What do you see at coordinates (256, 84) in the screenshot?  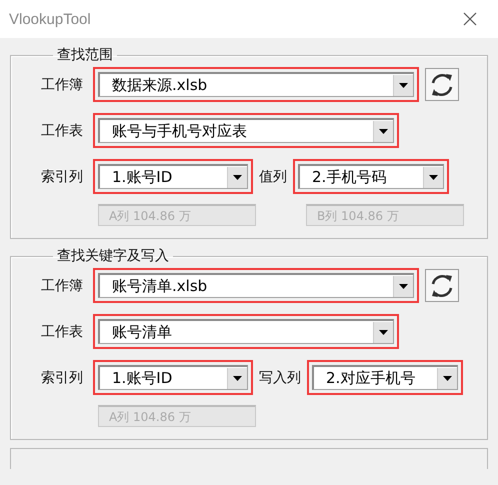 I see `workbook-dropdown: 数据来源.xlsb` at bounding box center [256, 84].